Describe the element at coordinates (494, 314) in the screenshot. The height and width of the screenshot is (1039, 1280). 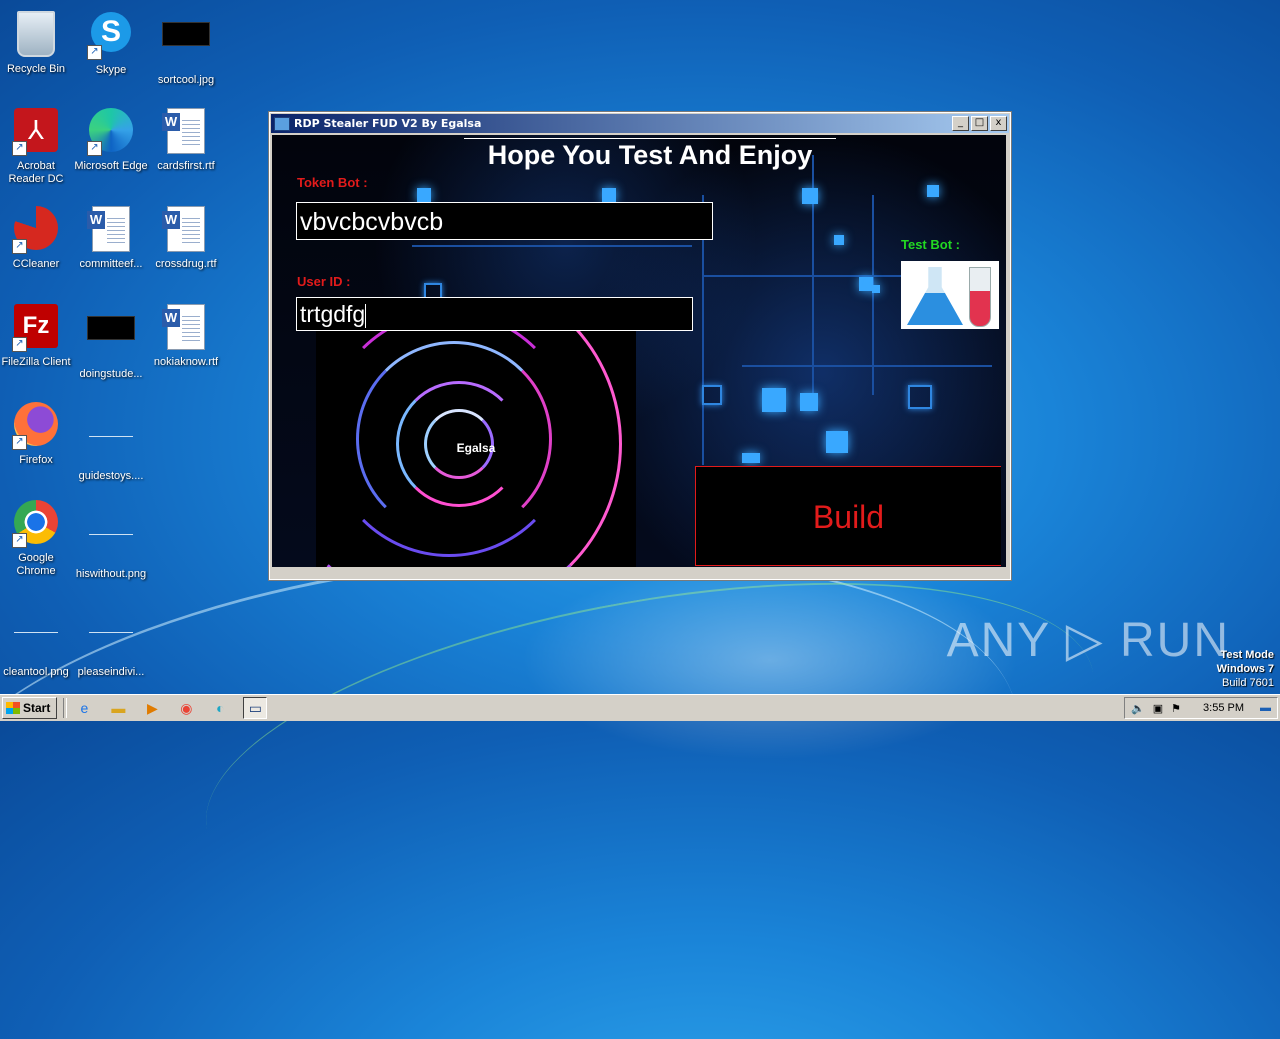
I see `user-id-input: trtgdfg` at that location.